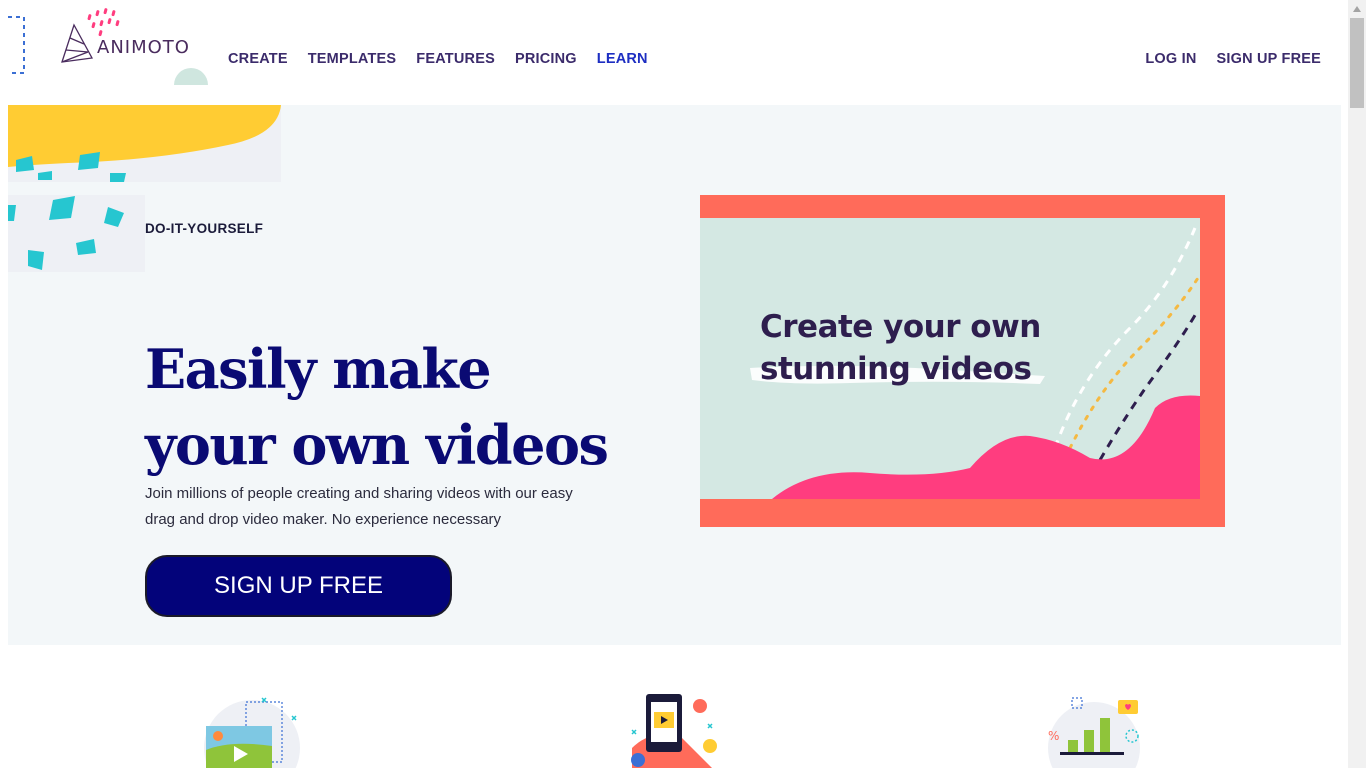 The height and width of the screenshot is (768, 1366). What do you see at coordinates (255, 728) in the screenshot?
I see `photo-edit-icon` at bounding box center [255, 728].